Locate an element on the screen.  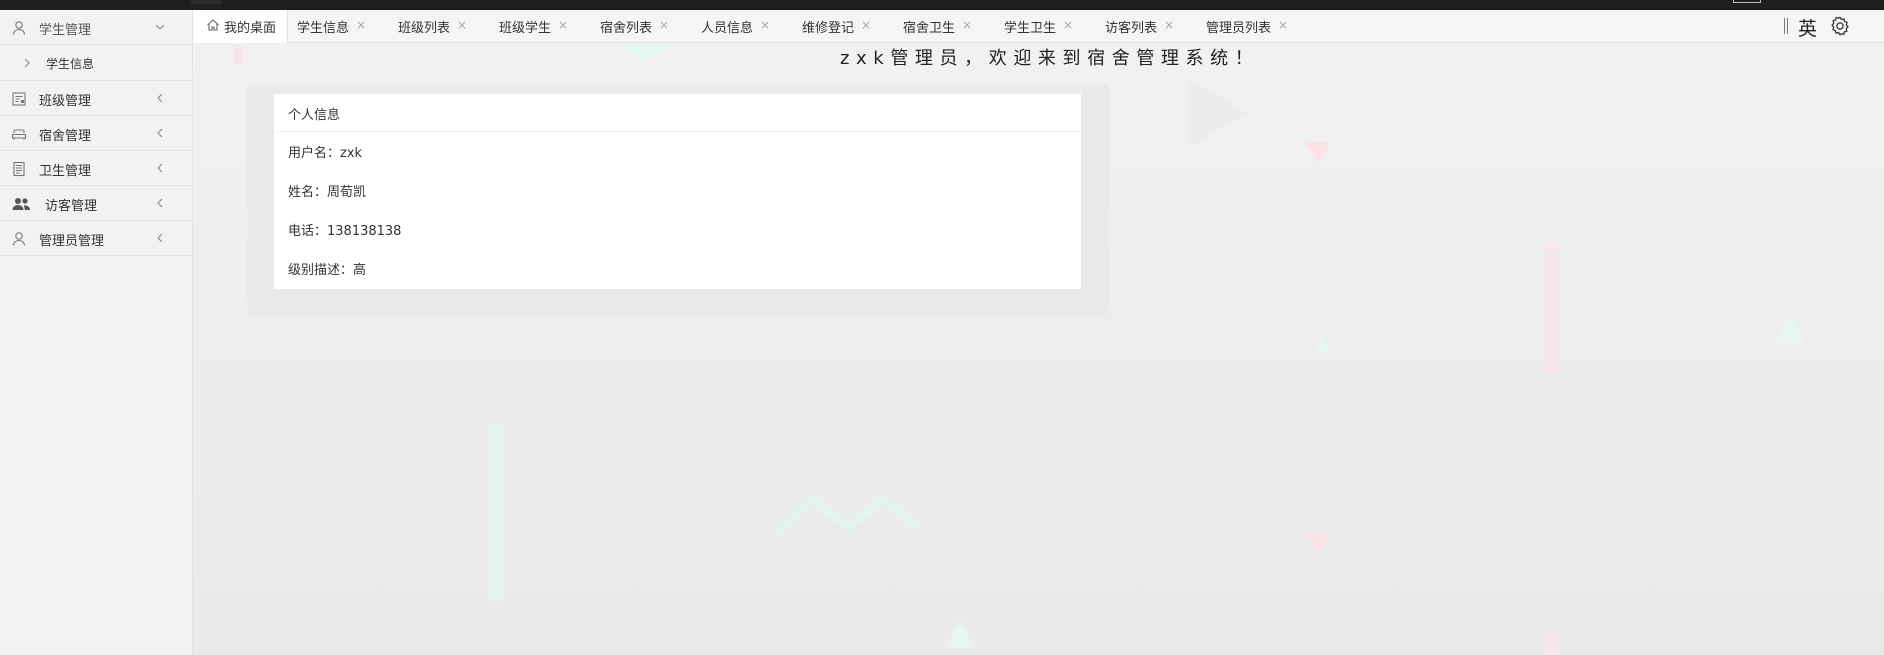
info-row-phone: 电话：138138138 is located at coordinates (344, 229).